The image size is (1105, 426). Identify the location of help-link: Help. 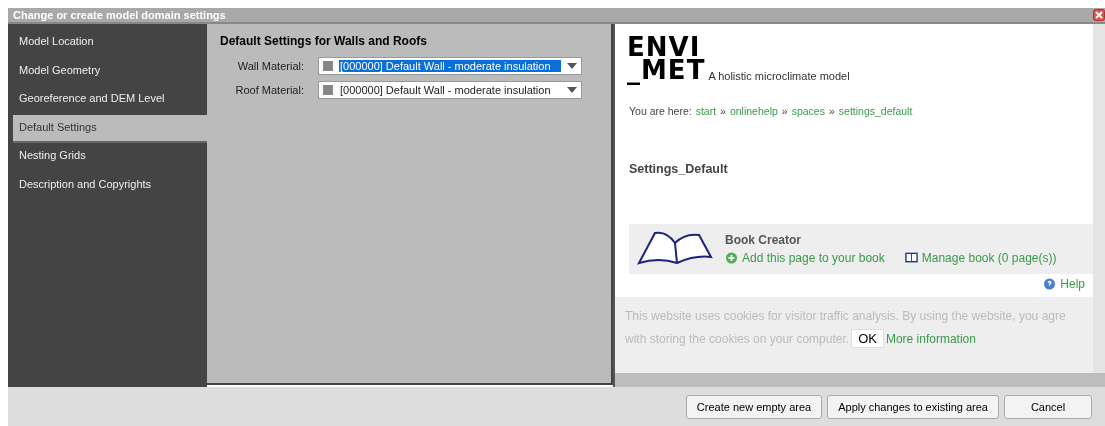
(1064, 284).